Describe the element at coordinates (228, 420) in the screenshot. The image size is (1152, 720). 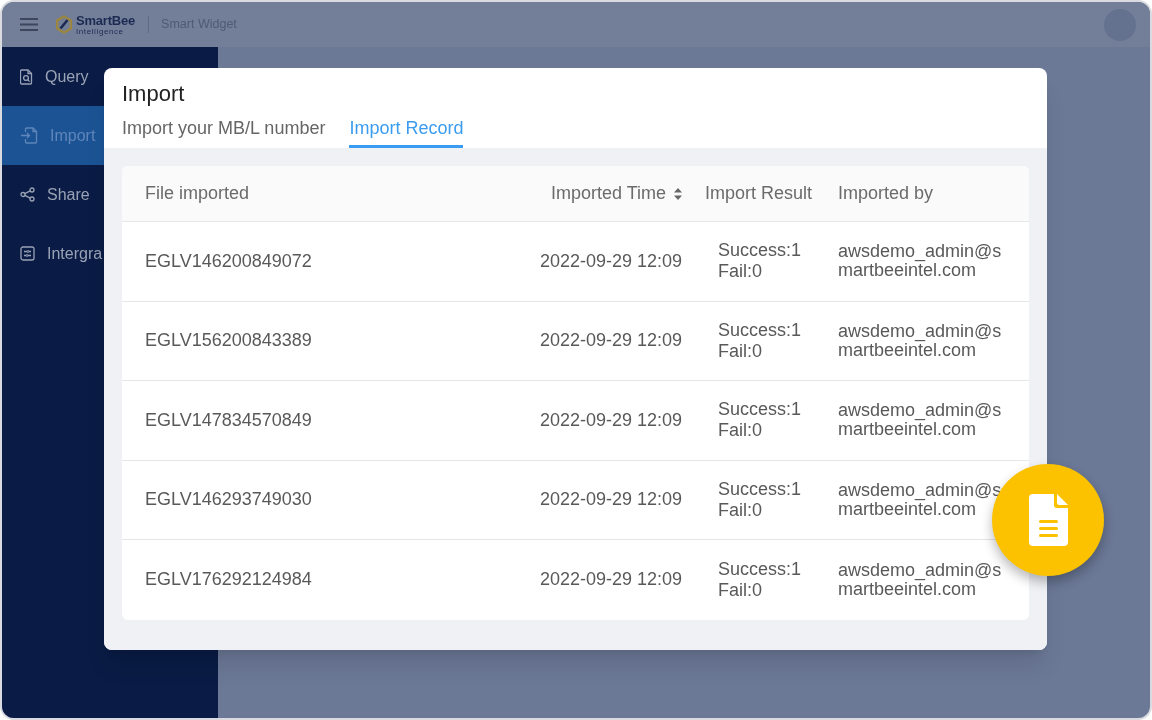
I see `file-name: EGLV147834570849` at that location.